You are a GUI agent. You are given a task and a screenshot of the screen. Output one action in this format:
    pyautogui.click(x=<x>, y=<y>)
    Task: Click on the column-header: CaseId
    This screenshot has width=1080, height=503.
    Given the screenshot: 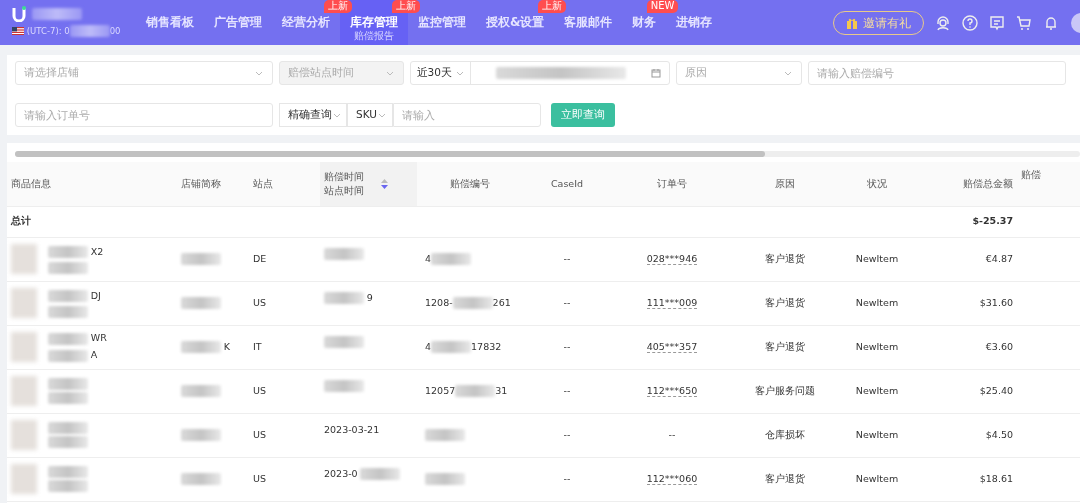 What is the action you would take?
    pyautogui.click(x=567, y=183)
    